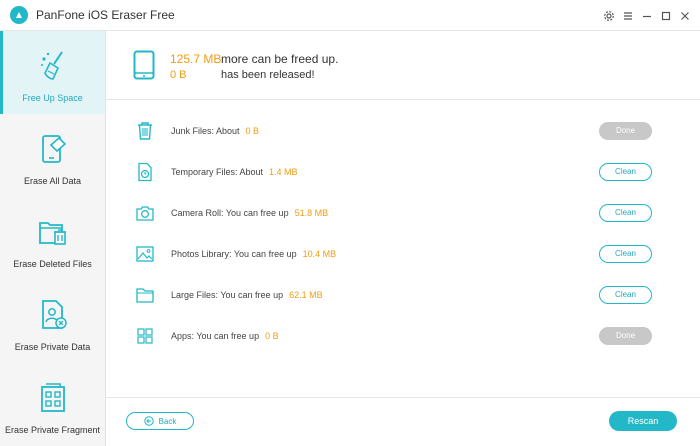  I want to click on sidebar-item-label: Free Up Space, so click(52, 98).